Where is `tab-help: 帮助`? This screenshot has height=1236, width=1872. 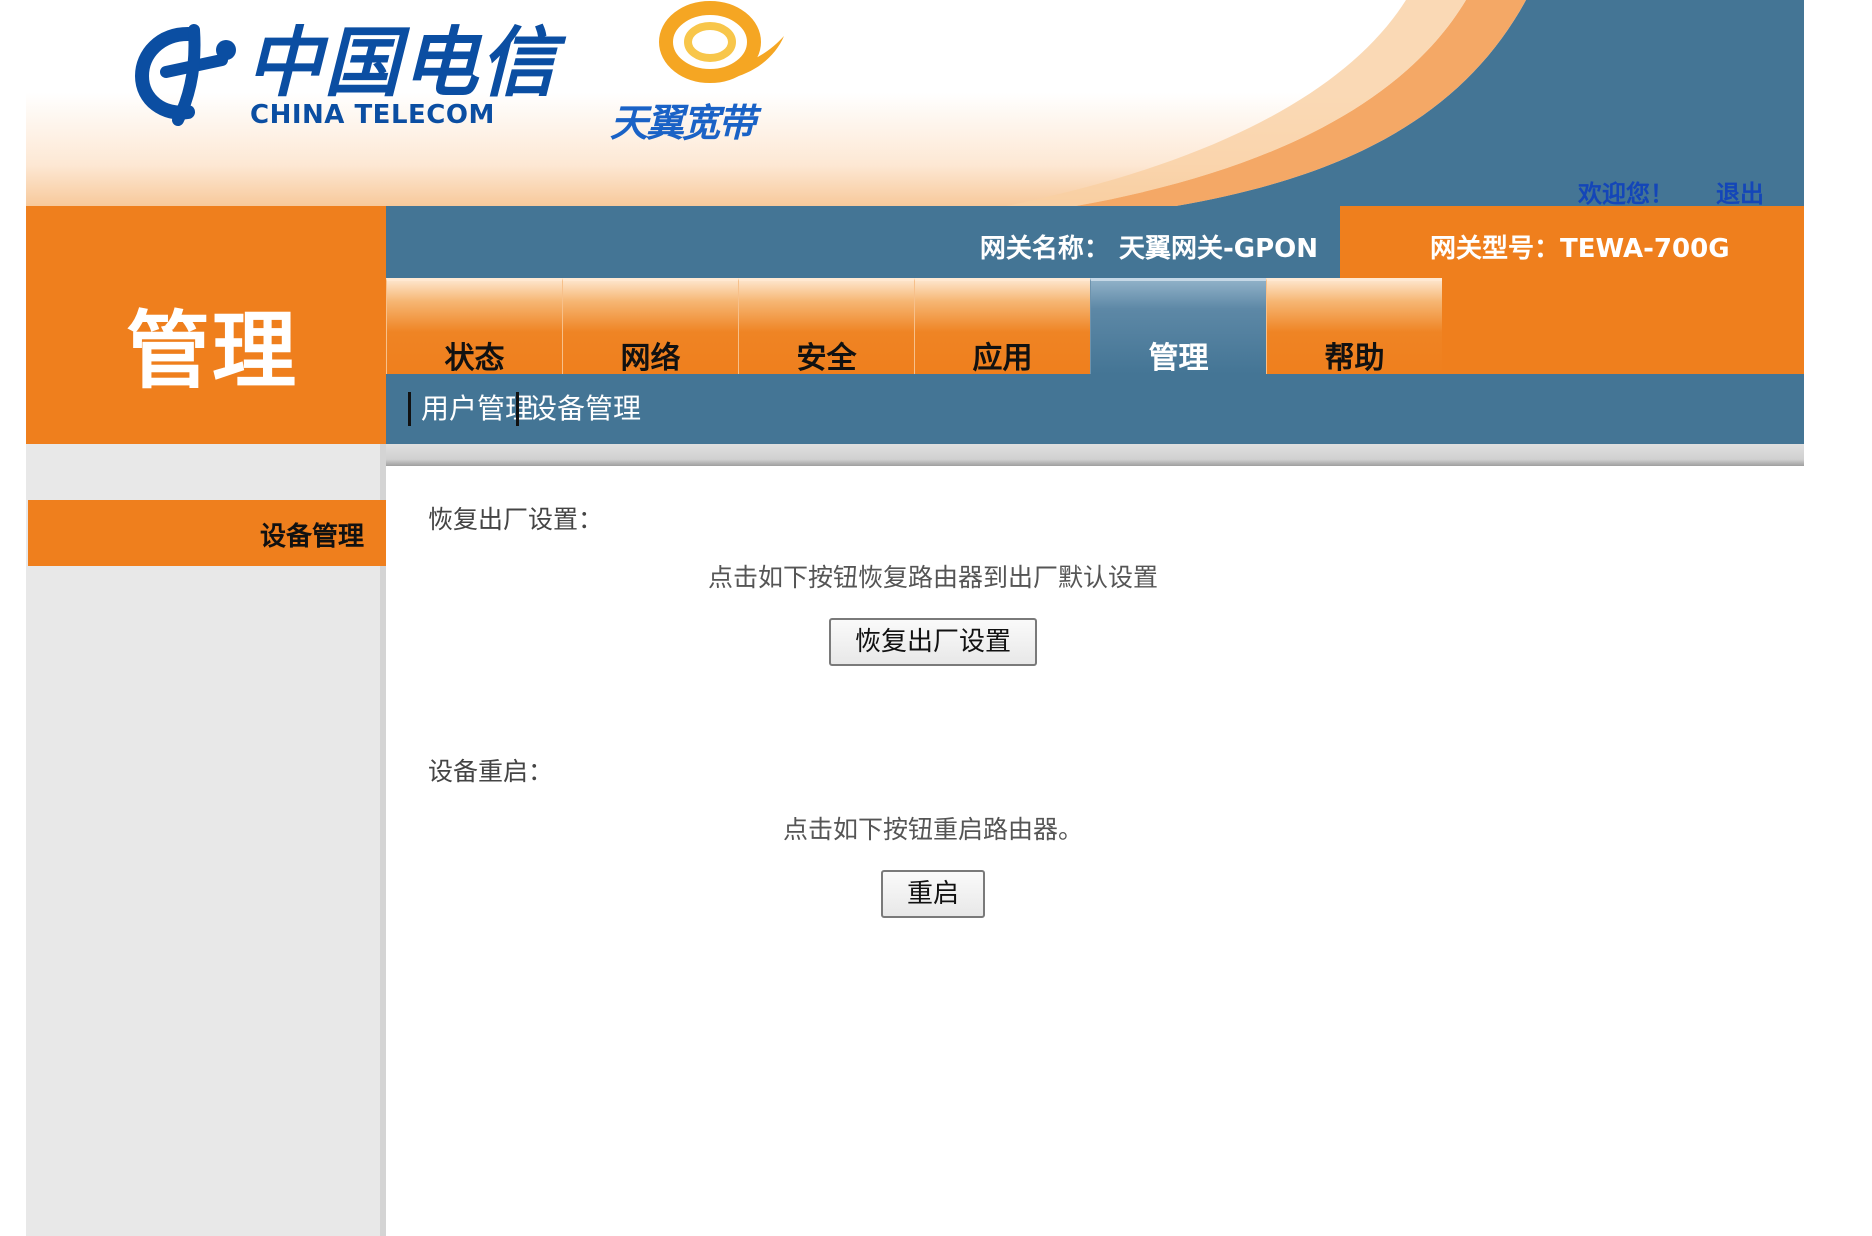 tab-help: 帮助 is located at coordinates (1354, 327).